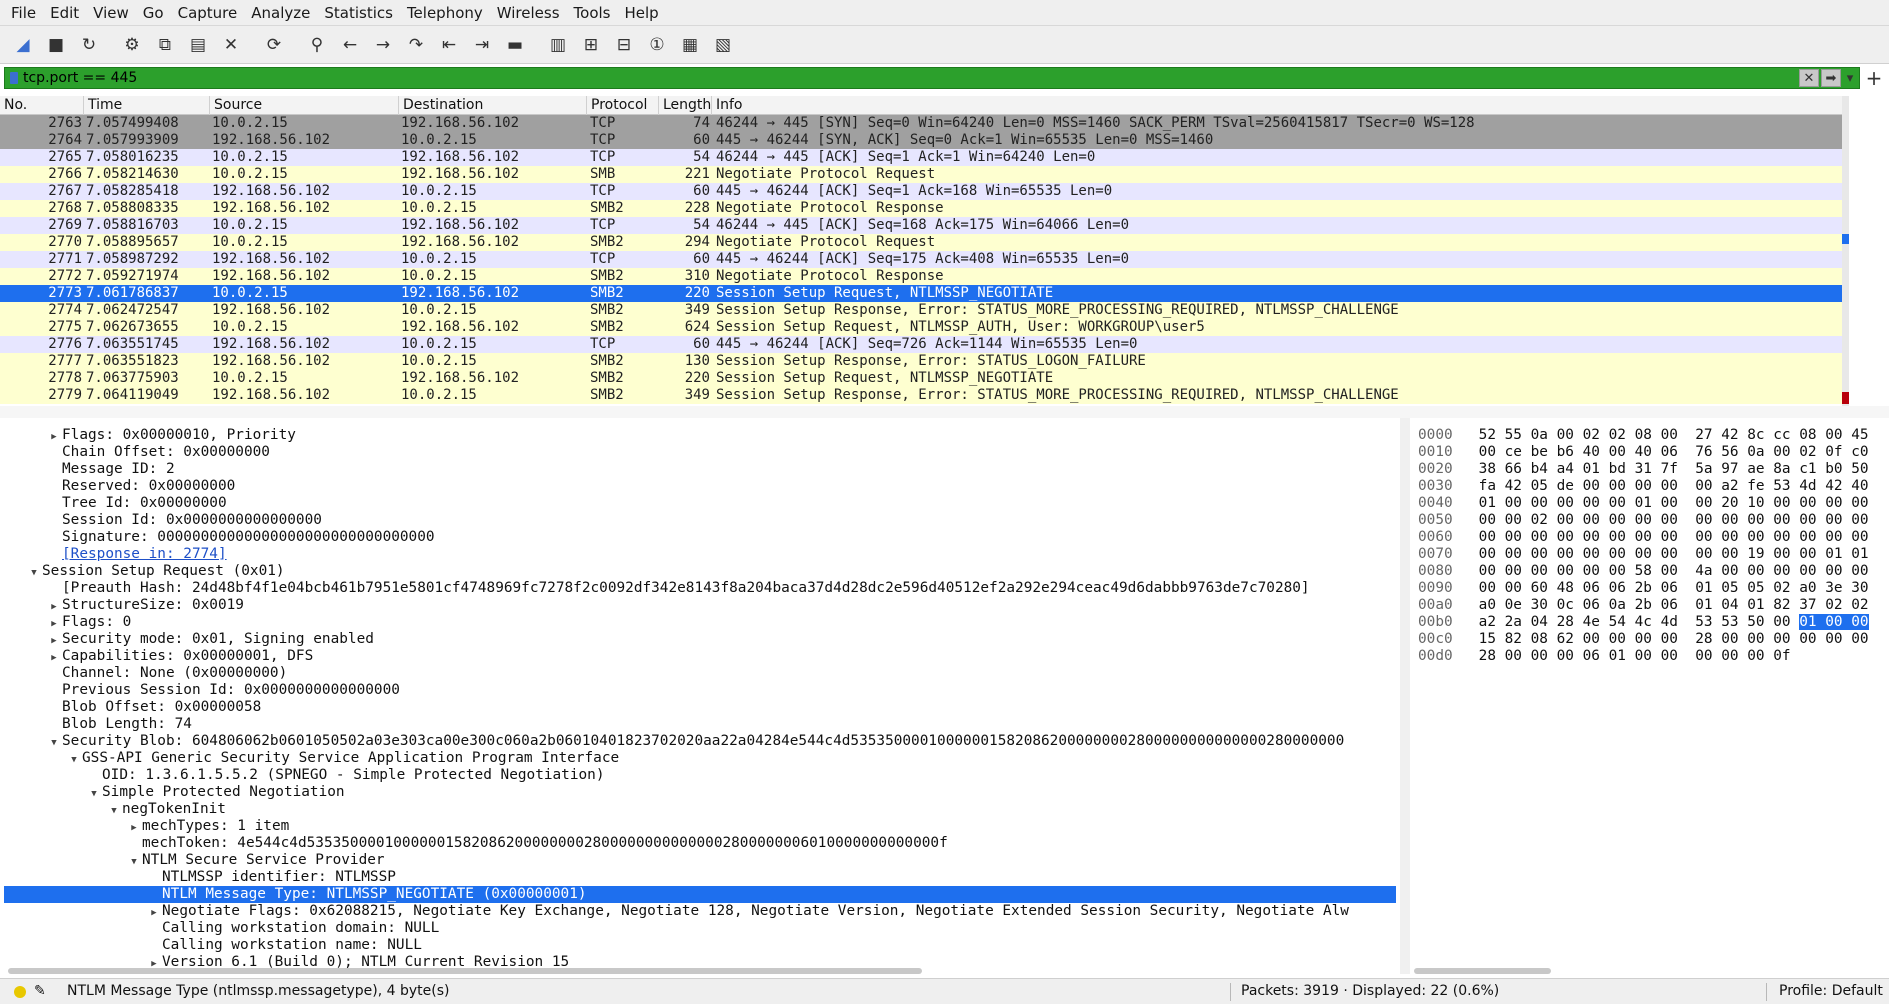 The height and width of the screenshot is (1004, 1889). Describe the element at coordinates (700, 792) in the screenshot. I see `detail-tree-item: ▼ Simple Protected Negotiation` at that location.